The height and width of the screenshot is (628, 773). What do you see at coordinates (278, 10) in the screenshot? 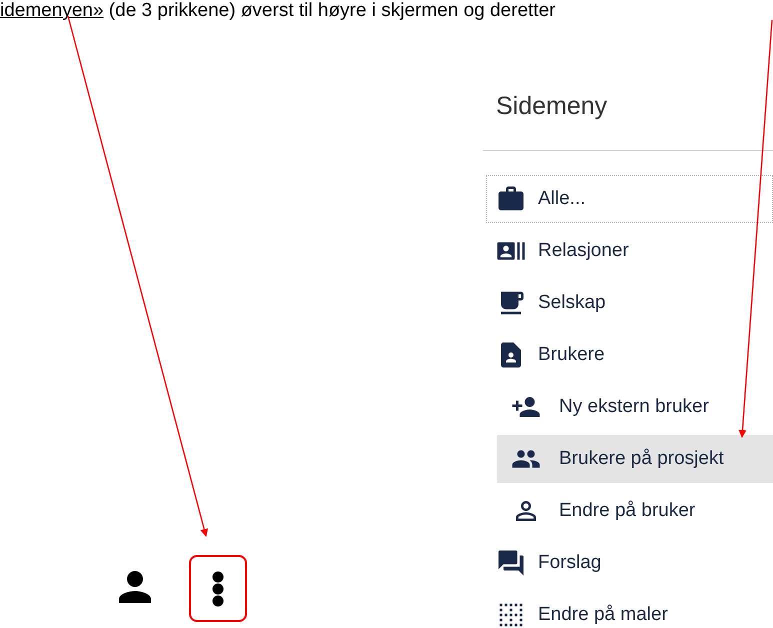
I see `instruction-text: idemenyen» (de 3 prikkene) øverst til høyre i skjermen og deretter` at bounding box center [278, 10].